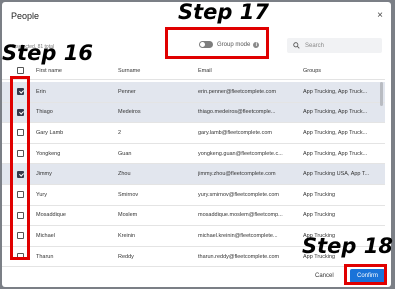 The image size is (395, 289). What do you see at coordinates (42, 194) in the screenshot?
I see `cell-first-name: Yury` at bounding box center [42, 194].